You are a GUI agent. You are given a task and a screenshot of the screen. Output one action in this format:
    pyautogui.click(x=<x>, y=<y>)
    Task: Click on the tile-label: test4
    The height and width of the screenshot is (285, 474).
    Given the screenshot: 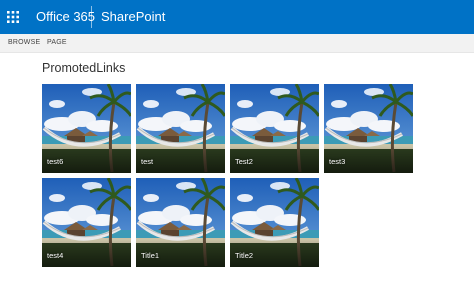 What is the action you would take?
    pyautogui.click(x=55, y=255)
    